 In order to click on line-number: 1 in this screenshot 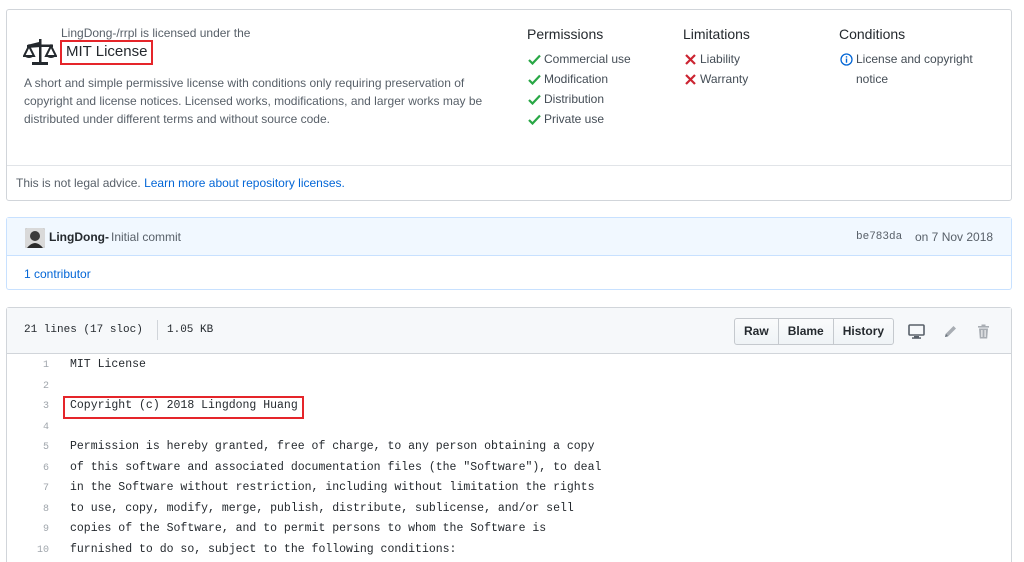, I will do `click(28, 365)`.